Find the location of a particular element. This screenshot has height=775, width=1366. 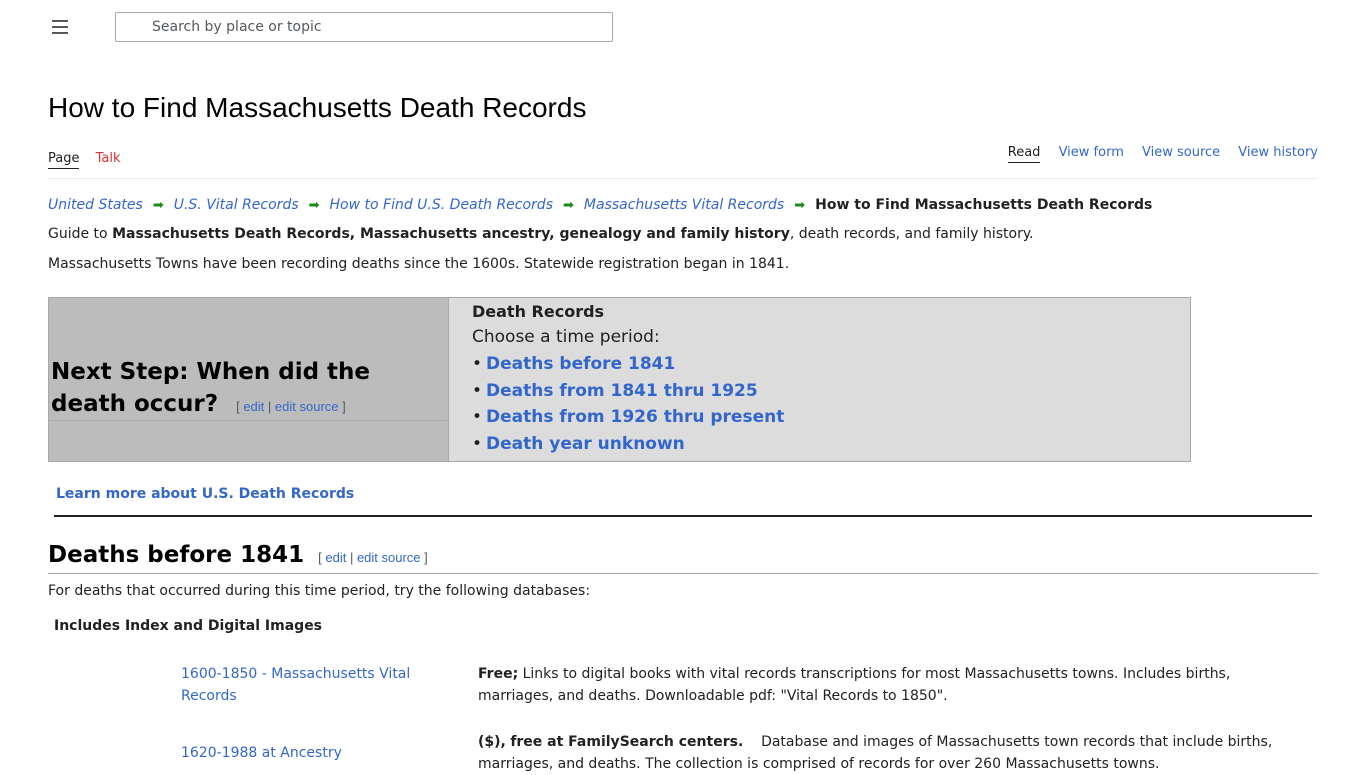

subheading-index-images: Includes Index and Digital Images is located at coordinates (188, 626).